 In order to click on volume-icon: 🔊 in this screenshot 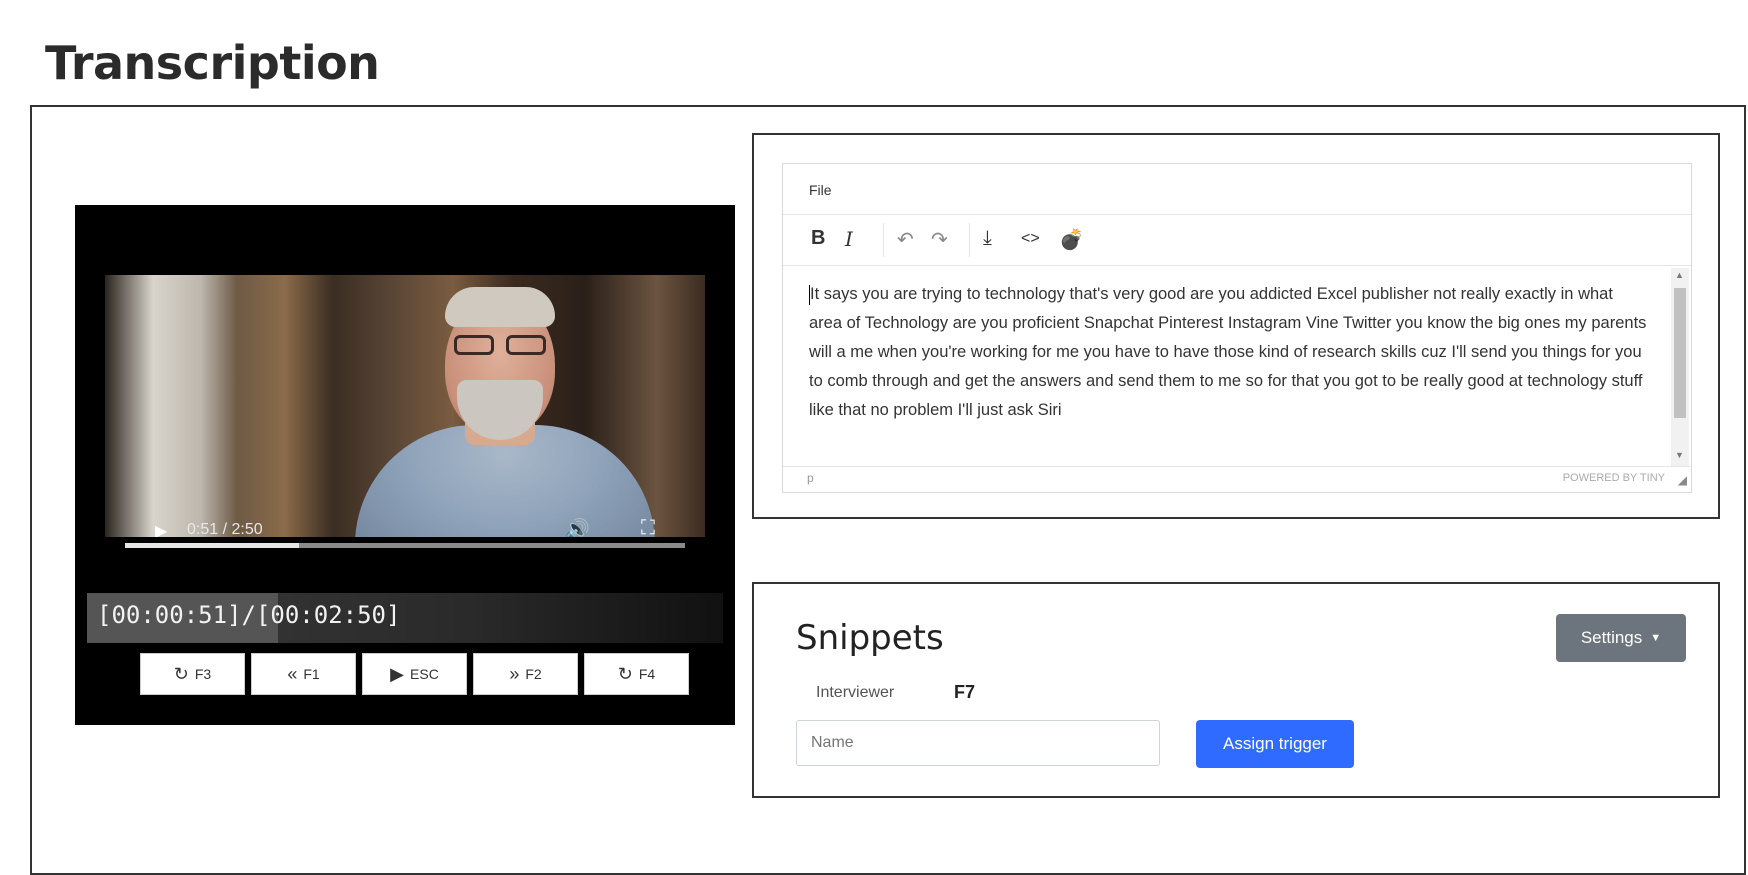, I will do `click(577, 527)`.